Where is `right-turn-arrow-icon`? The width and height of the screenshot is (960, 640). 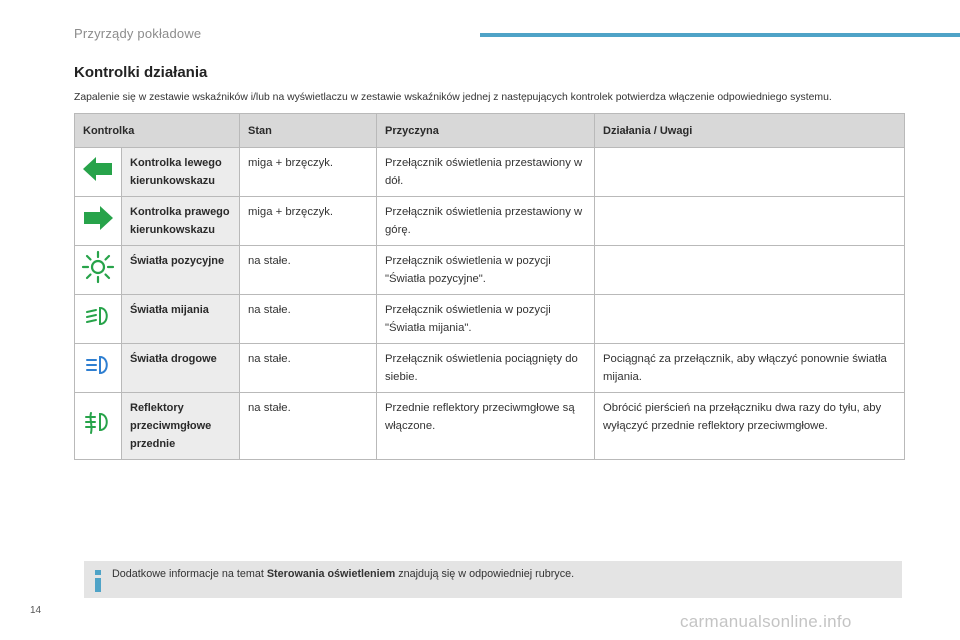
right-turn-arrow-icon is located at coordinates (98, 218).